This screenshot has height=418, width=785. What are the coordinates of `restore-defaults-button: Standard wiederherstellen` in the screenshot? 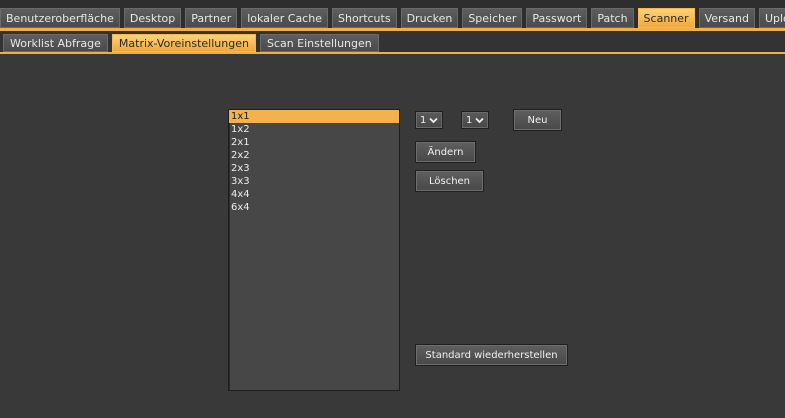 It's located at (491, 355).